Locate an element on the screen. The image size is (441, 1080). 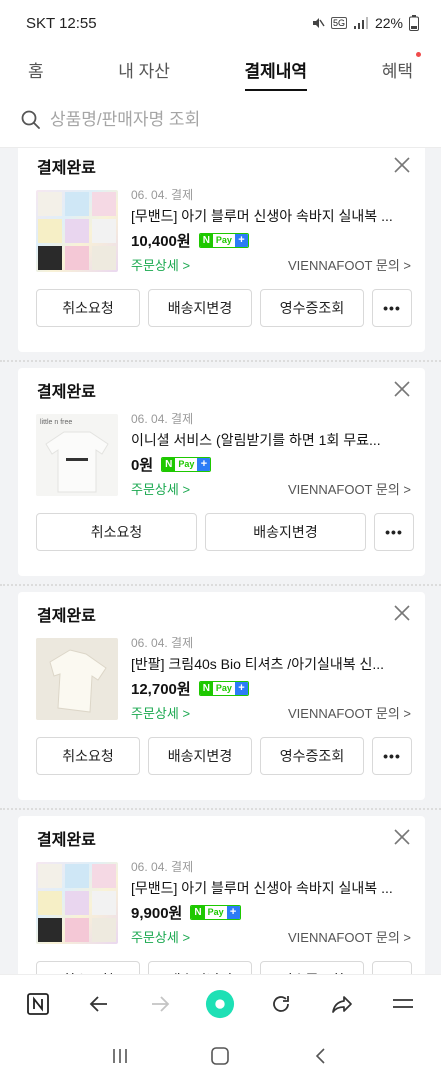
product-image-icon: little n free is located at coordinates (77, 455).